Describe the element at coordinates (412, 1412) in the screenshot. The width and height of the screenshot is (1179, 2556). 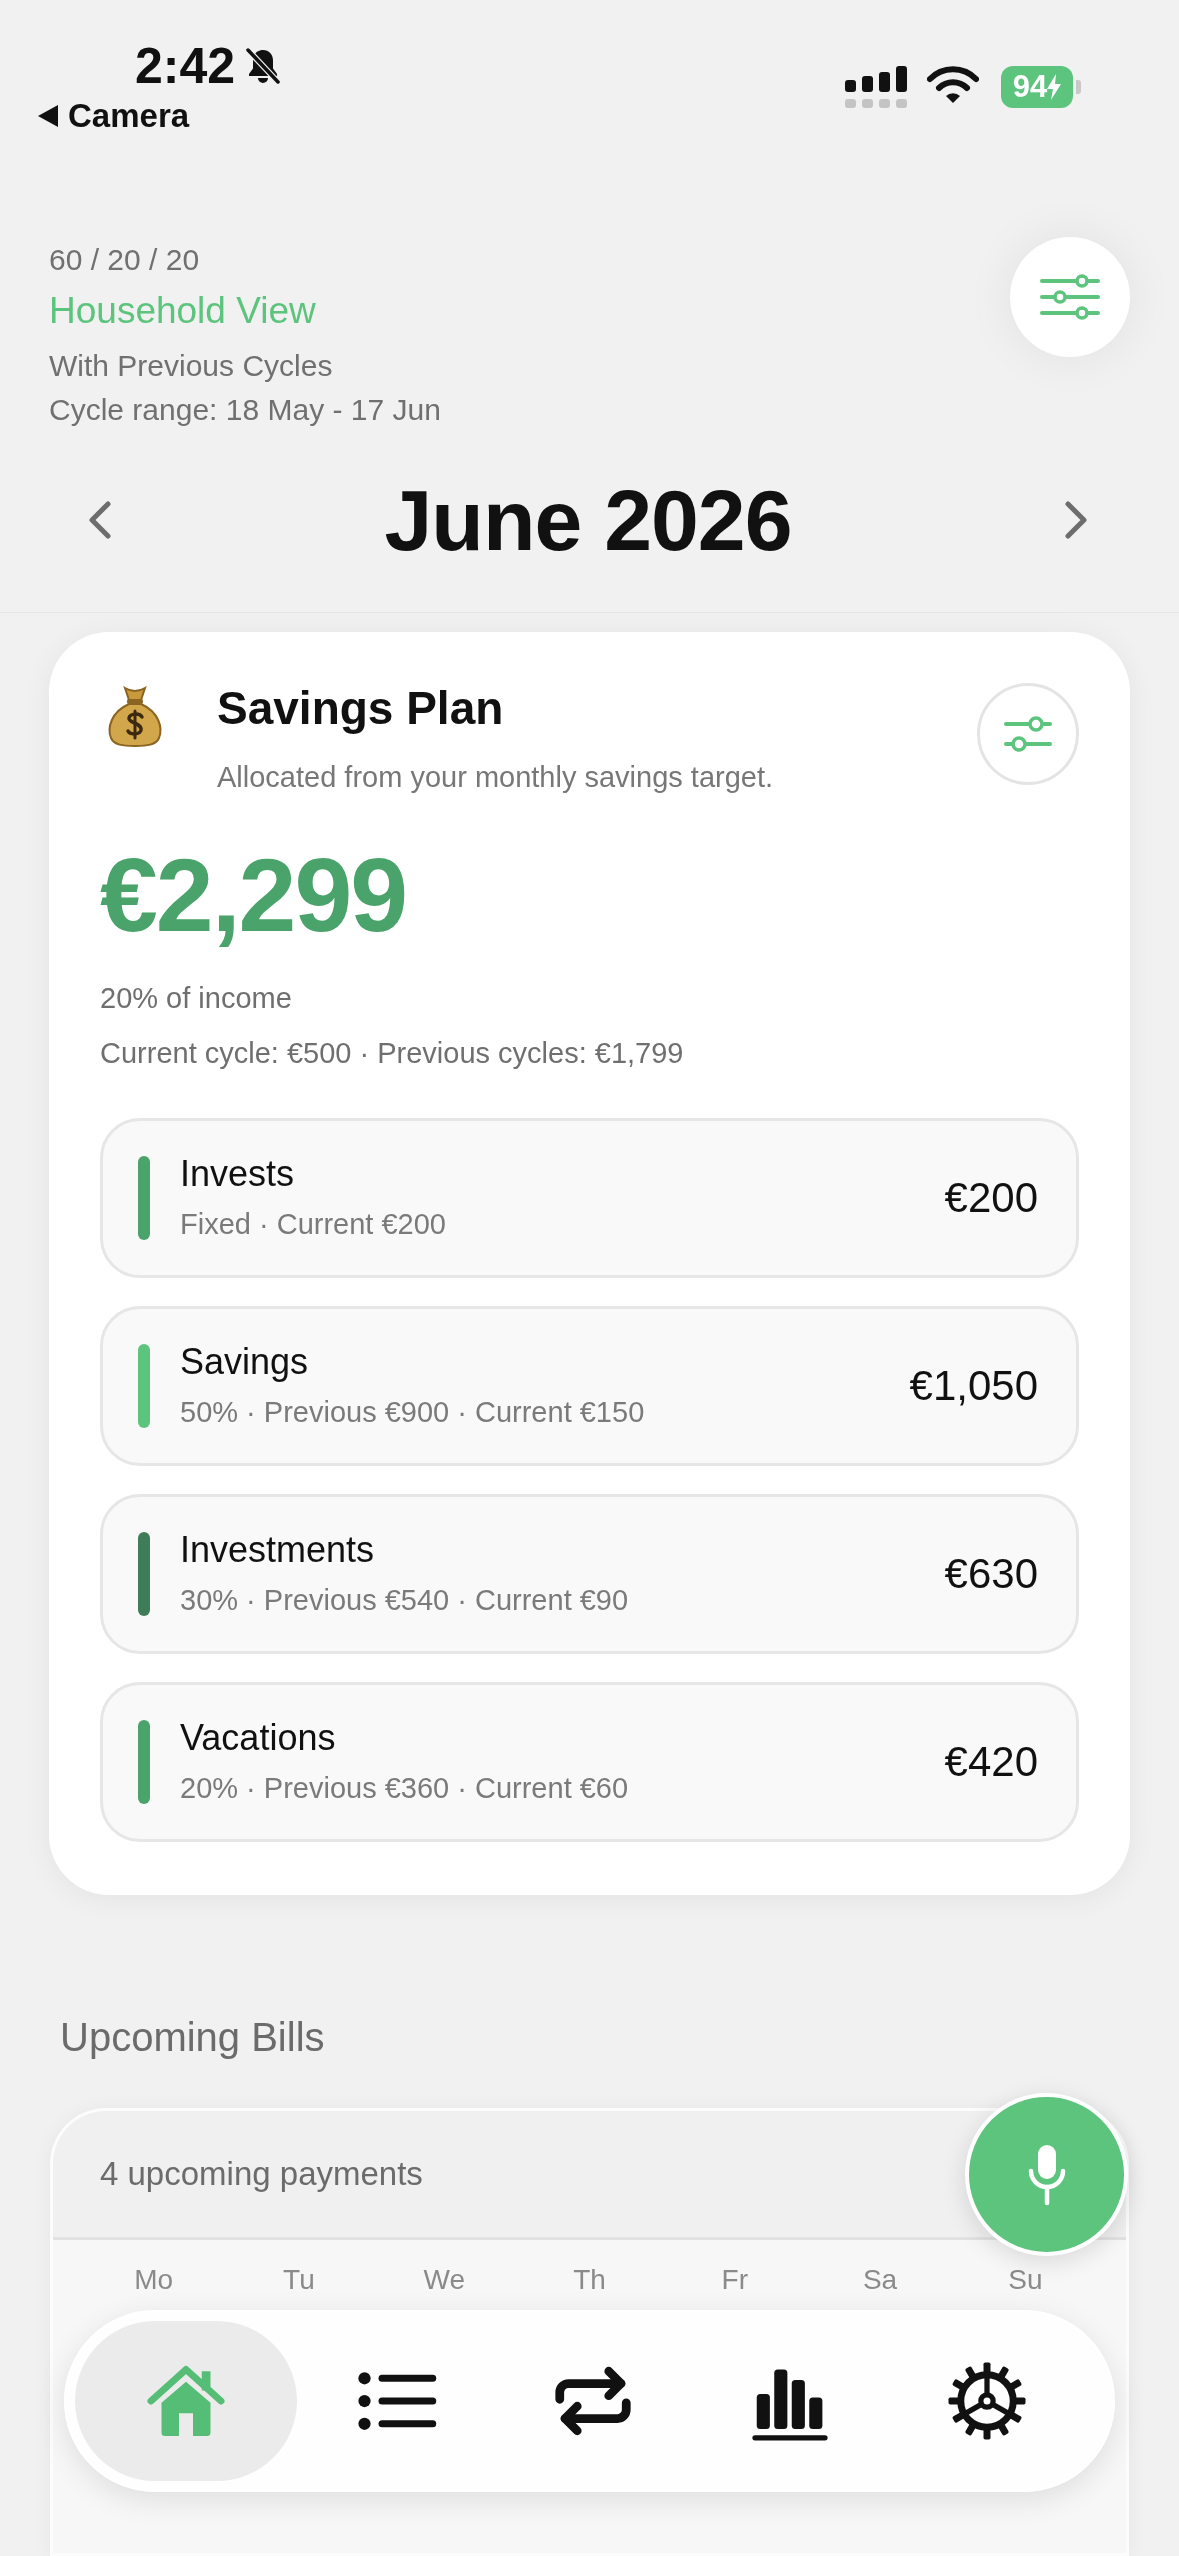
I see `allocation-detail: 50% · Previous €900 · Current €150` at that location.